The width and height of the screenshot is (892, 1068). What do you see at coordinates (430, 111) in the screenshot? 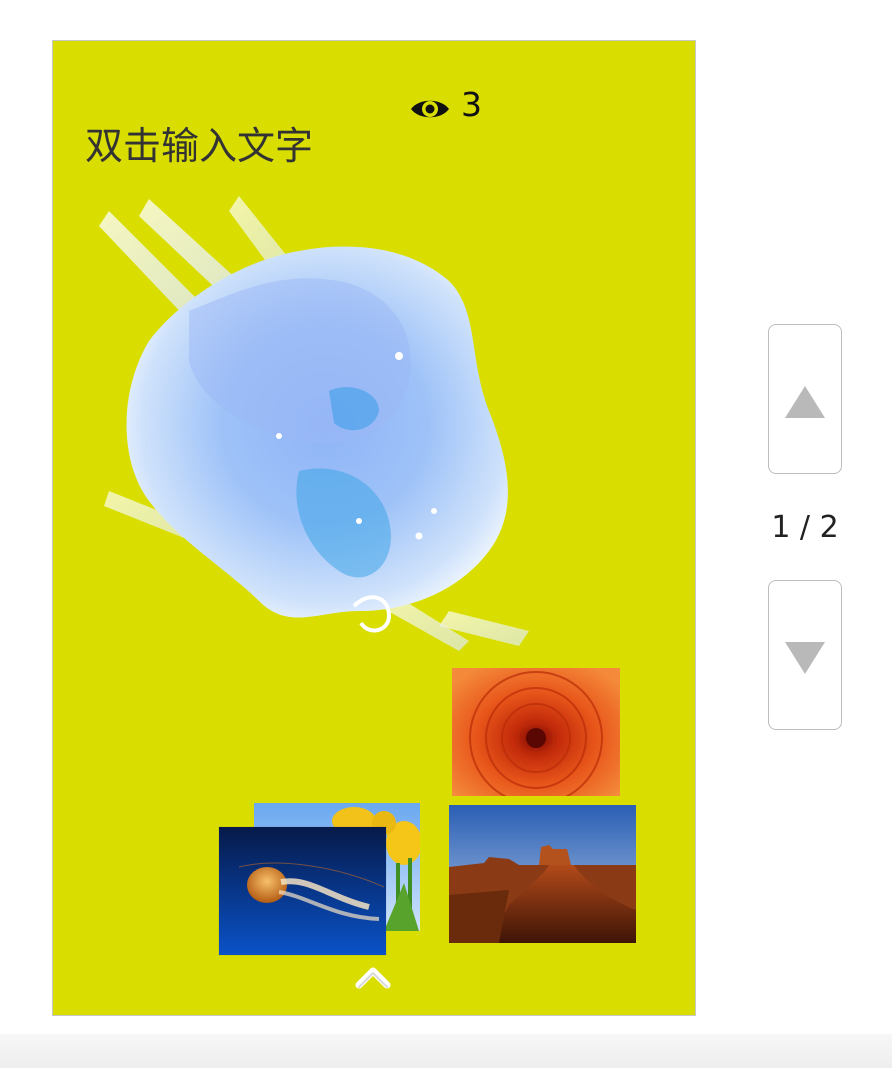
I see `eye-icon` at bounding box center [430, 111].